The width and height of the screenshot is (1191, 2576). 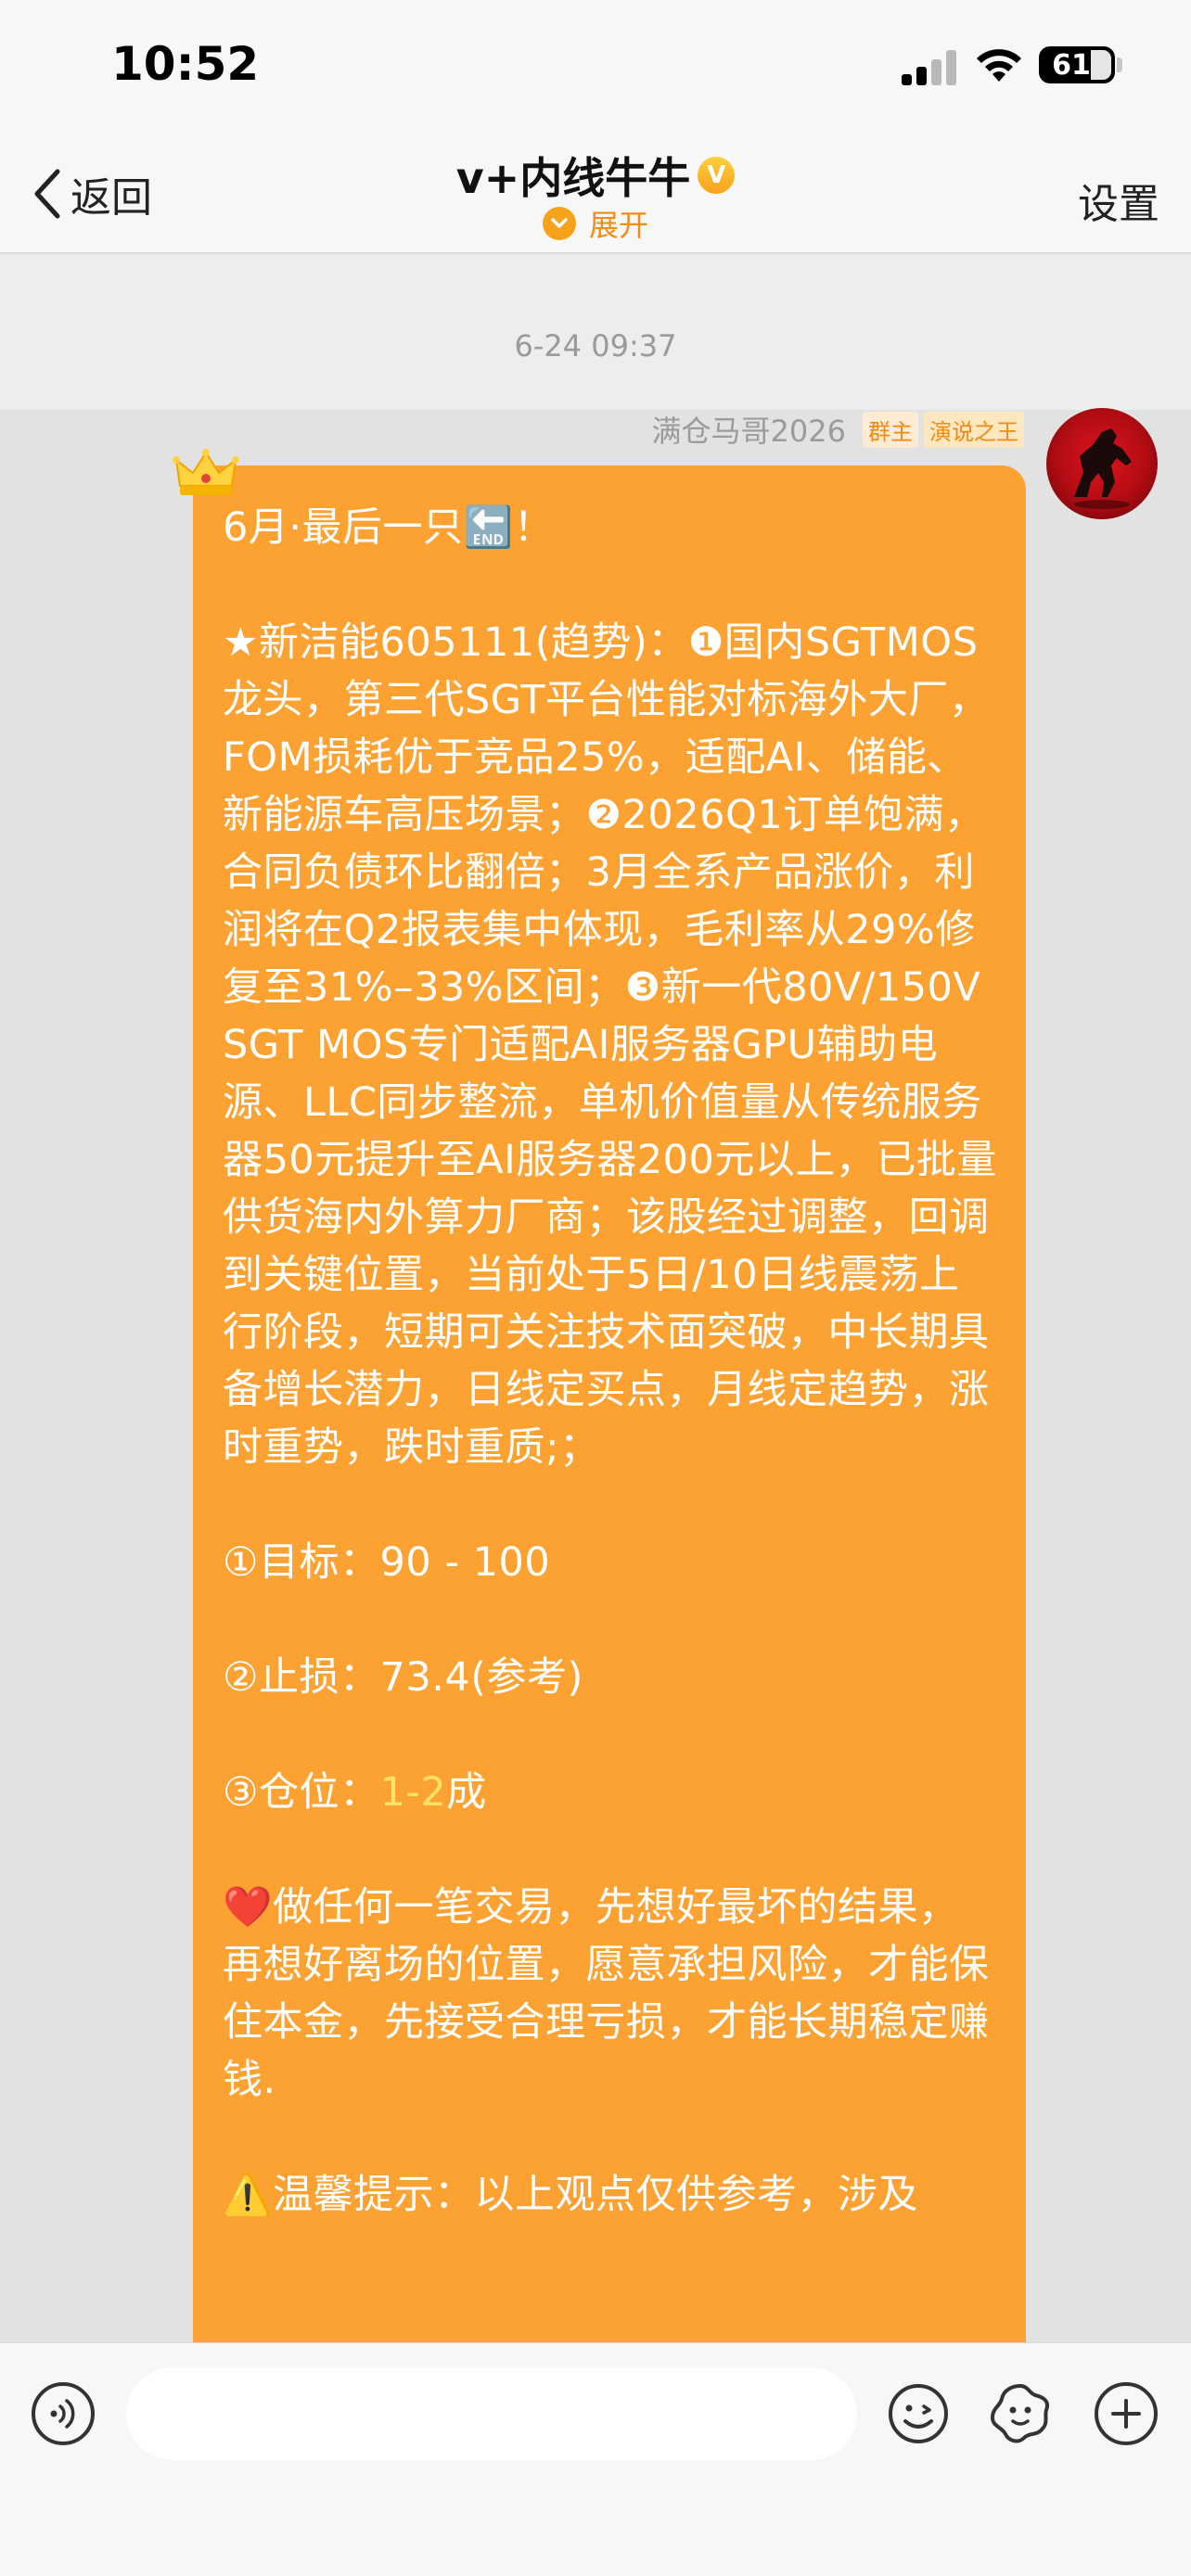 I want to click on chevron-down-icon, so click(x=559, y=223).